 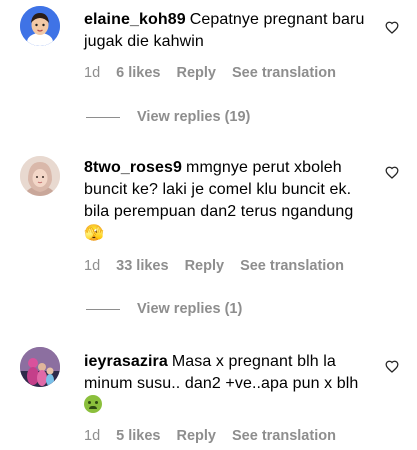 I want to click on comment-username: elaine_koh89, so click(x=135, y=19).